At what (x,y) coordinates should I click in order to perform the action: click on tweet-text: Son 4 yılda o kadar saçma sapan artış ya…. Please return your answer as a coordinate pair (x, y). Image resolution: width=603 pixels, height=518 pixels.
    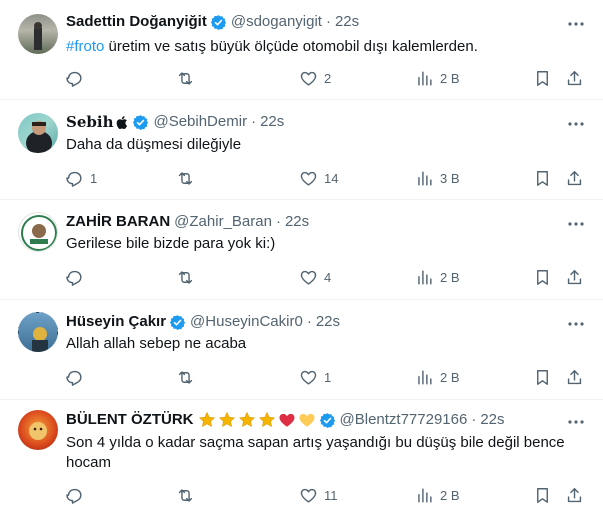
    Looking at the image, I should click on (315, 452).